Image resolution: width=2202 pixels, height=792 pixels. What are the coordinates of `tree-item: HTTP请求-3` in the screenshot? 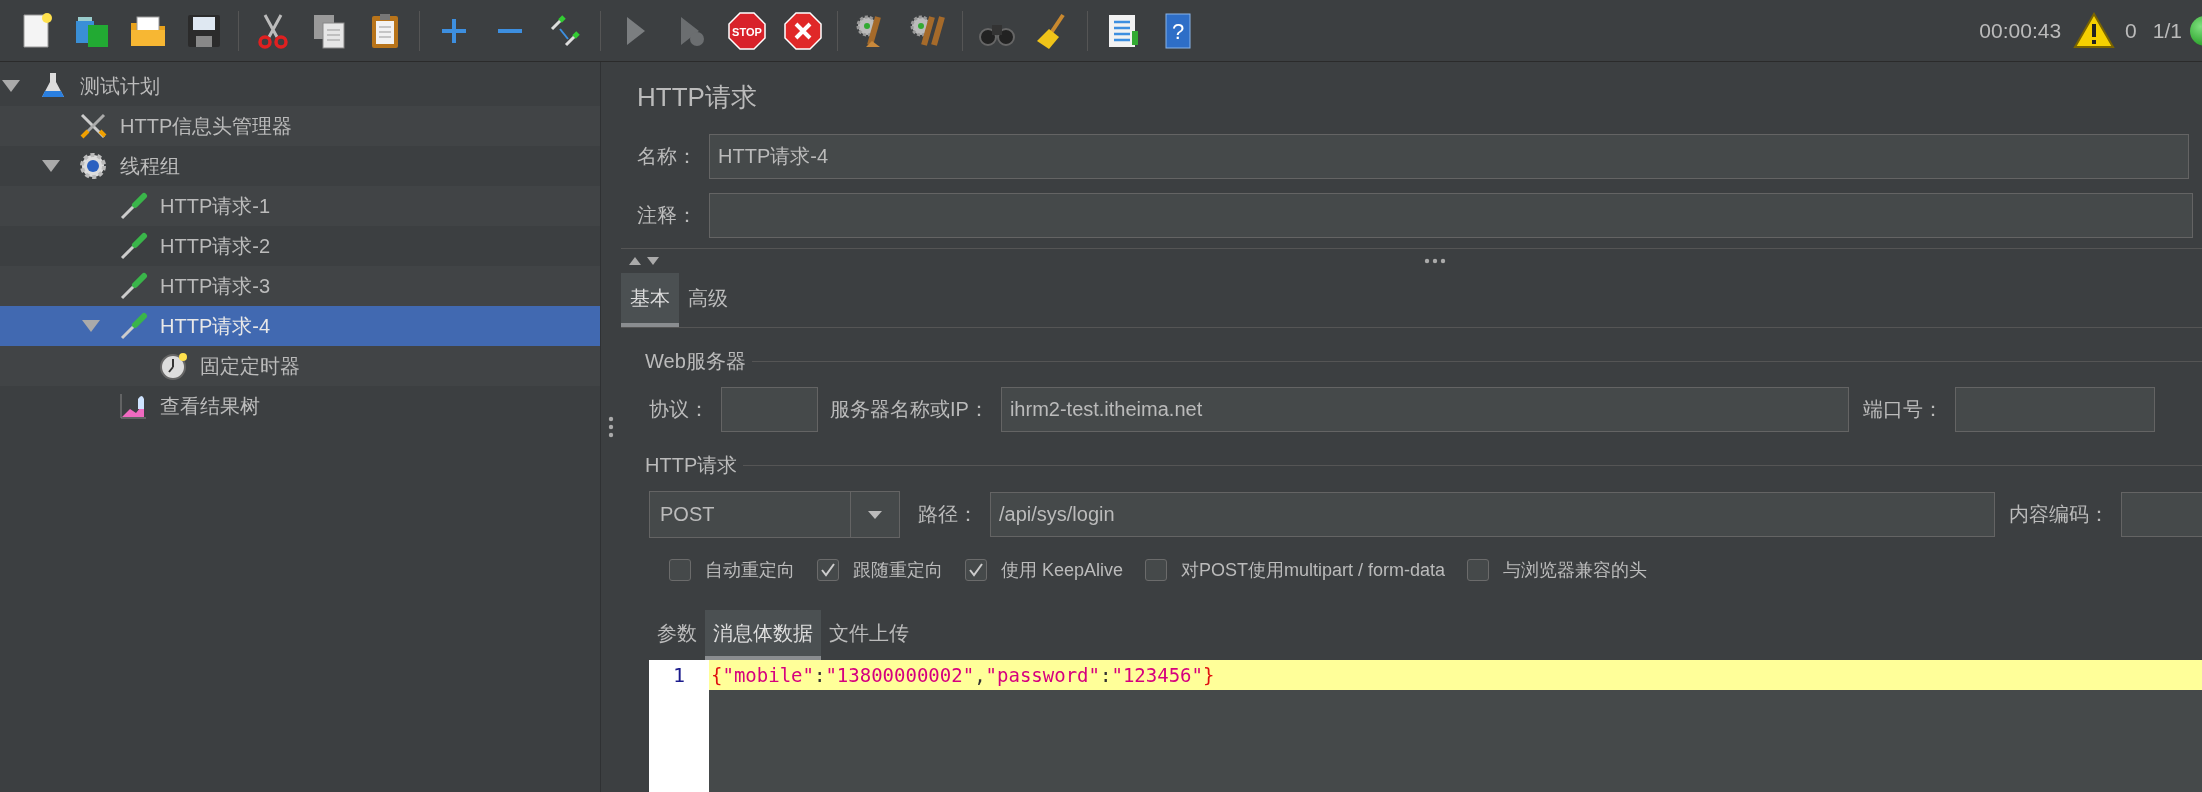 It's located at (300, 286).